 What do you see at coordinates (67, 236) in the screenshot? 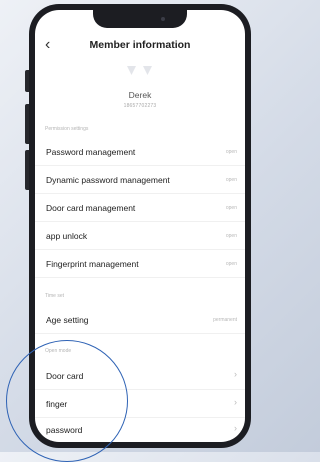
I see `row-label: app unlock` at bounding box center [67, 236].